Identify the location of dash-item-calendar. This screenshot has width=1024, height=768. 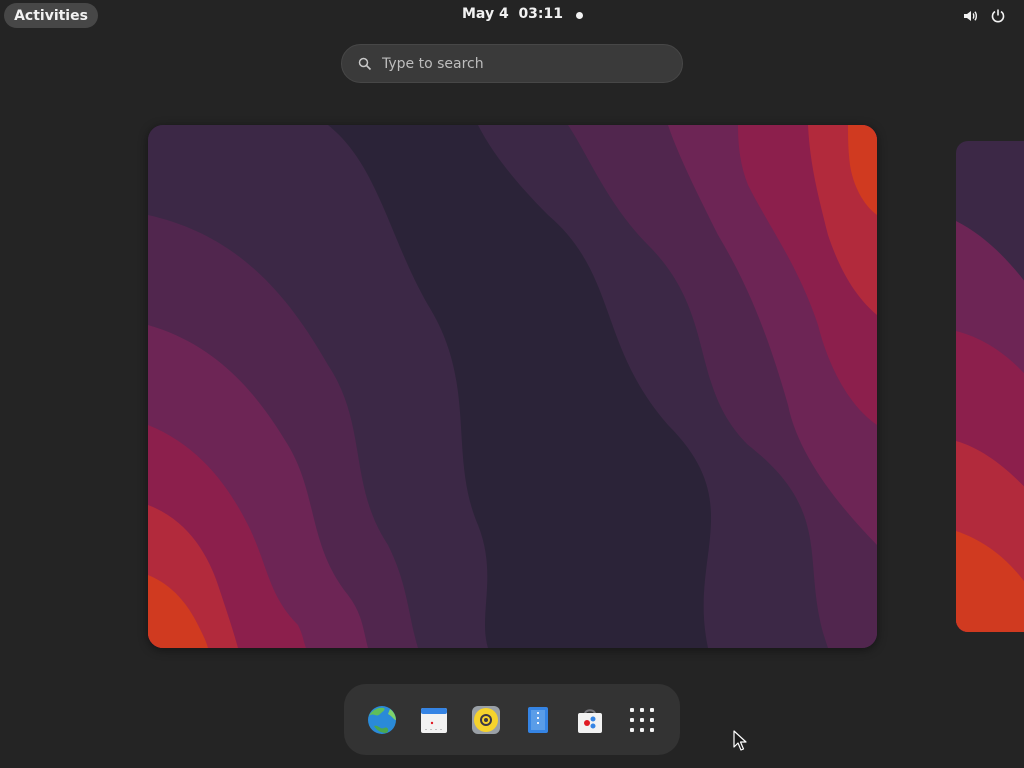
(434, 720).